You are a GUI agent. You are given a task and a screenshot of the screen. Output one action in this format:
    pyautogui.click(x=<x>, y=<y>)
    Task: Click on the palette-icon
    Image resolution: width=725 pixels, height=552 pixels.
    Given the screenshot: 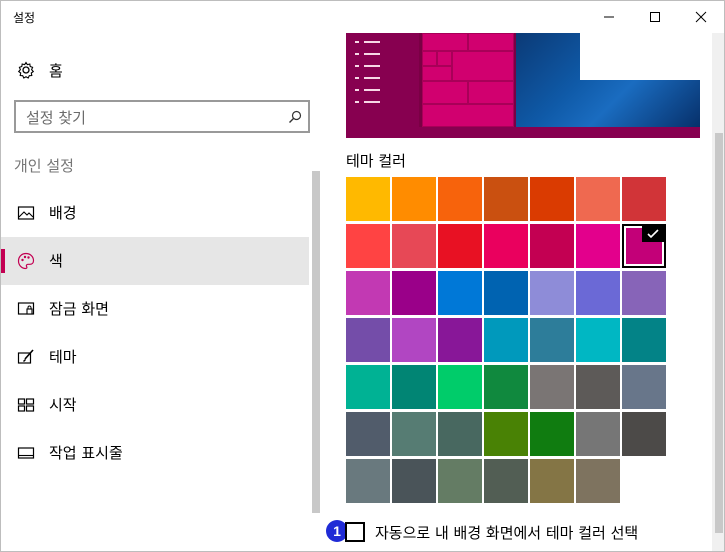 What is the action you would take?
    pyautogui.click(x=26, y=261)
    